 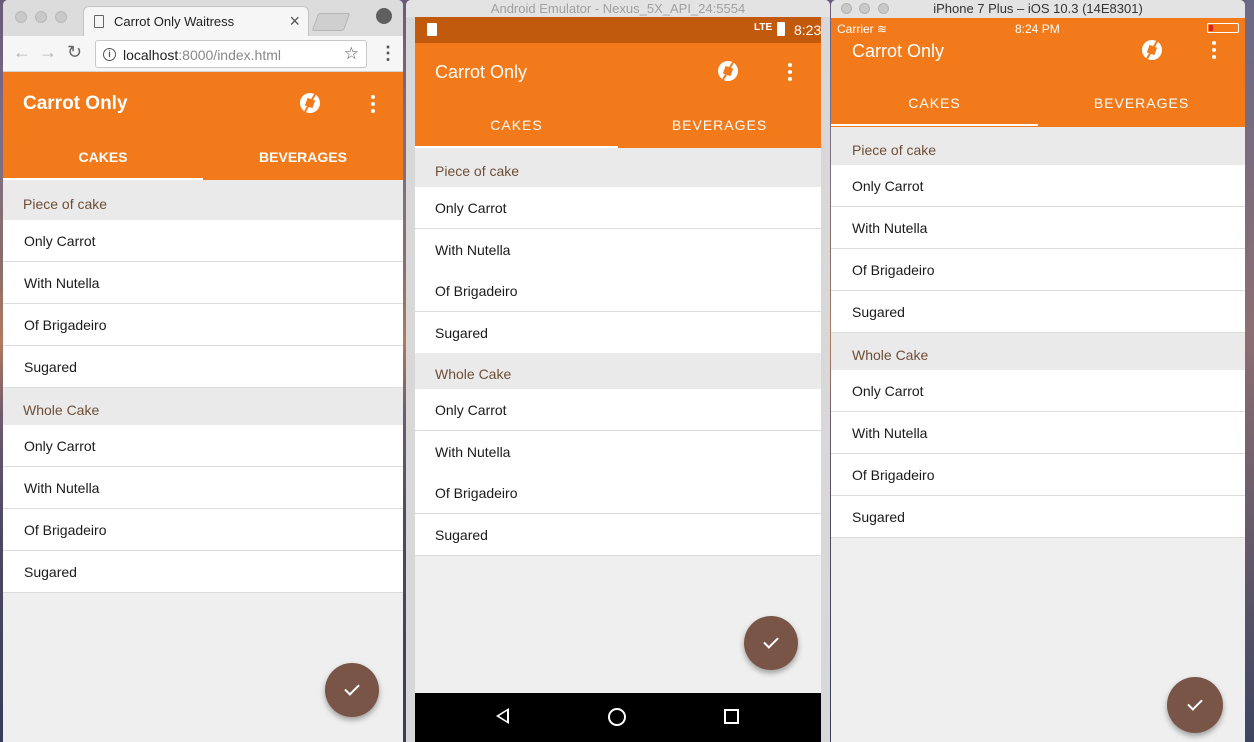 I want to click on browser-menu-icon: ⋮, so click(x=388, y=53).